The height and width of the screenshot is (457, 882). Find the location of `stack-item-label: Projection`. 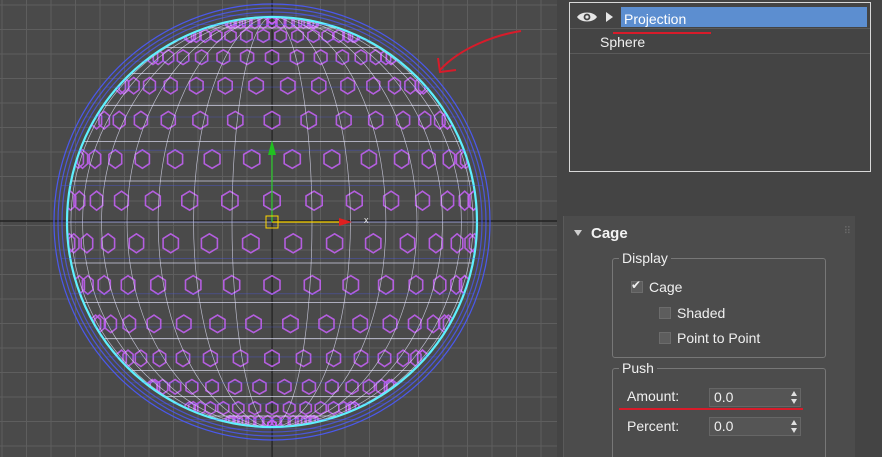

stack-item-label: Projection is located at coordinates (740, 20).